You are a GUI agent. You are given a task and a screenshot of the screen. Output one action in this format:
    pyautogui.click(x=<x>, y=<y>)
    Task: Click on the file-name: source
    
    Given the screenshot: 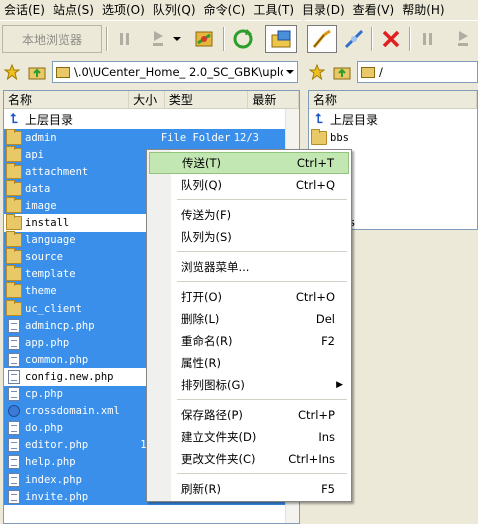 What is the action you would take?
    pyautogui.click(x=44, y=257)
    